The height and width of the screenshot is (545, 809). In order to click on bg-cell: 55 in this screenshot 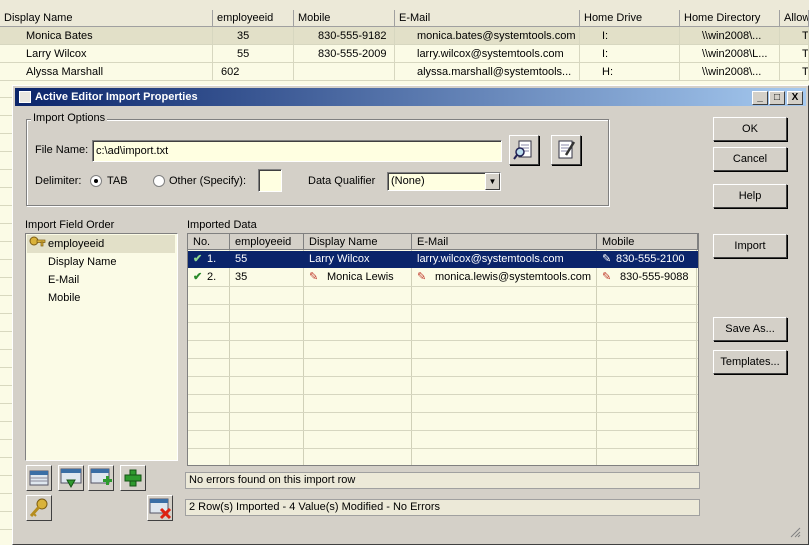, I will do `click(253, 54)`.